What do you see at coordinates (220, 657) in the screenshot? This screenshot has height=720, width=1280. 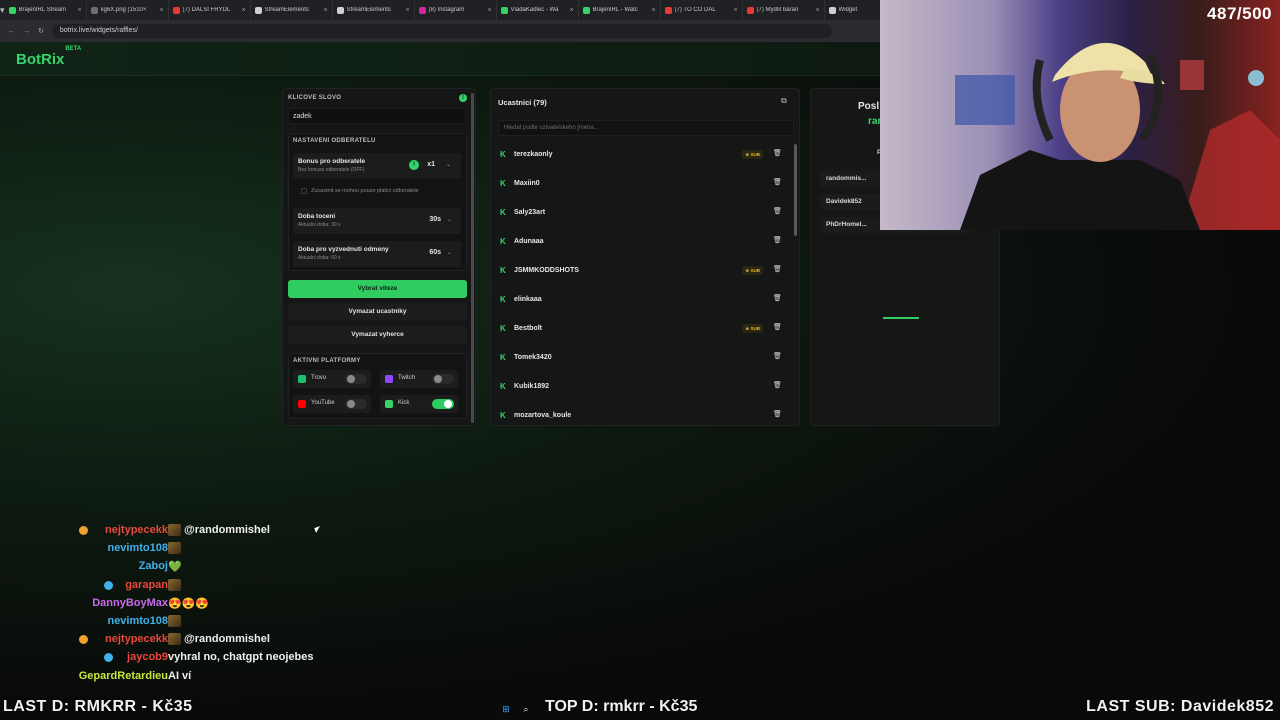 I see `chat-message: jaycob9 vyhral no, chatgpt neojebes` at bounding box center [220, 657].